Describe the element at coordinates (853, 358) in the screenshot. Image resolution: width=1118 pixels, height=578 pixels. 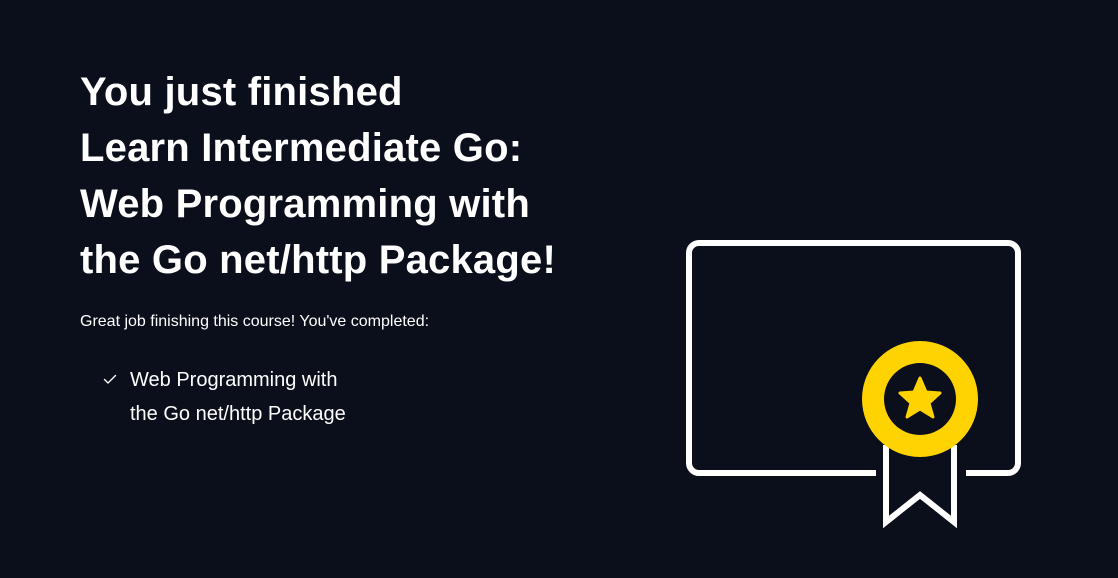
I see `certificate-frame` at that location.